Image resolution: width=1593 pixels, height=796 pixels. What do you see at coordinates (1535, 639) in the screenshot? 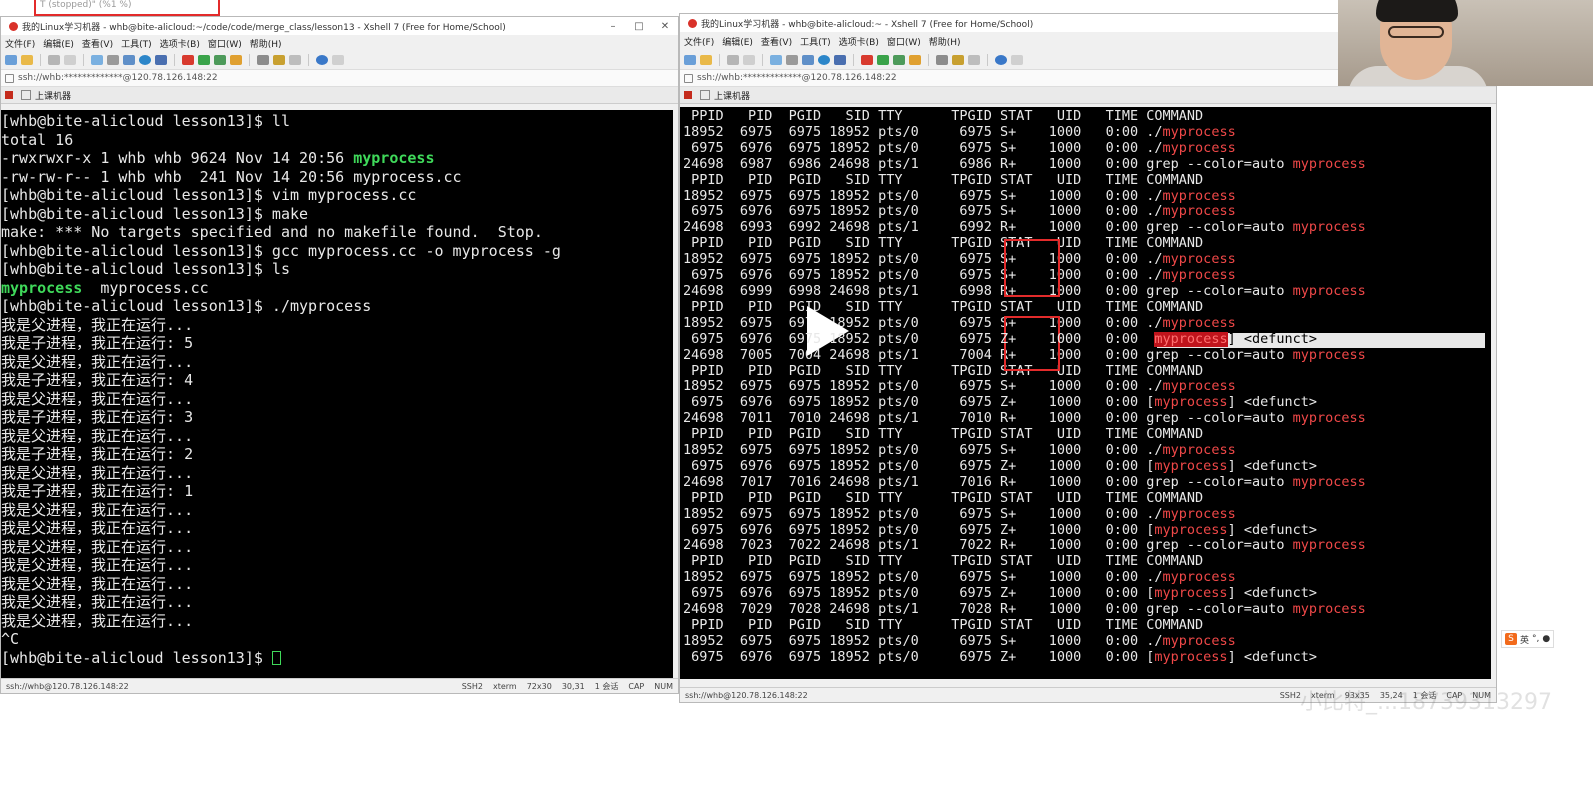
I see `punctuation-icon: °,` at bounding box center [1535, 639].